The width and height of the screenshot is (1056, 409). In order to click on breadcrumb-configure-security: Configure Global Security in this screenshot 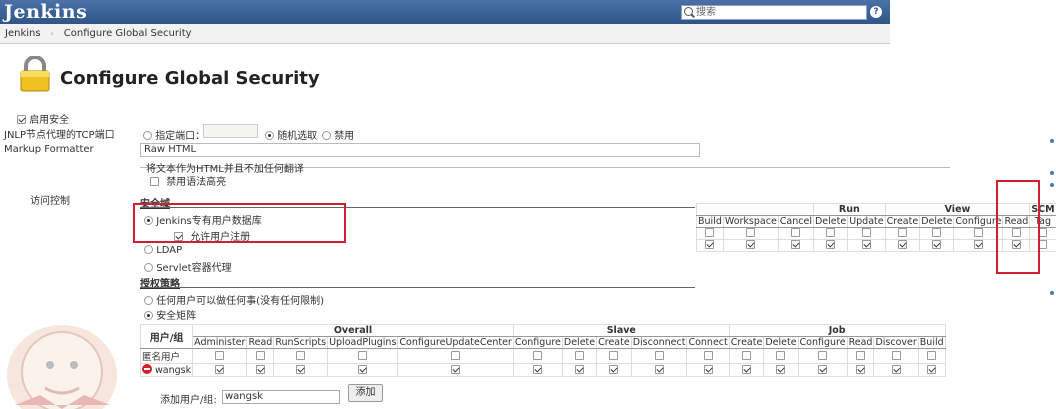, I will do `click(128, 33)`.